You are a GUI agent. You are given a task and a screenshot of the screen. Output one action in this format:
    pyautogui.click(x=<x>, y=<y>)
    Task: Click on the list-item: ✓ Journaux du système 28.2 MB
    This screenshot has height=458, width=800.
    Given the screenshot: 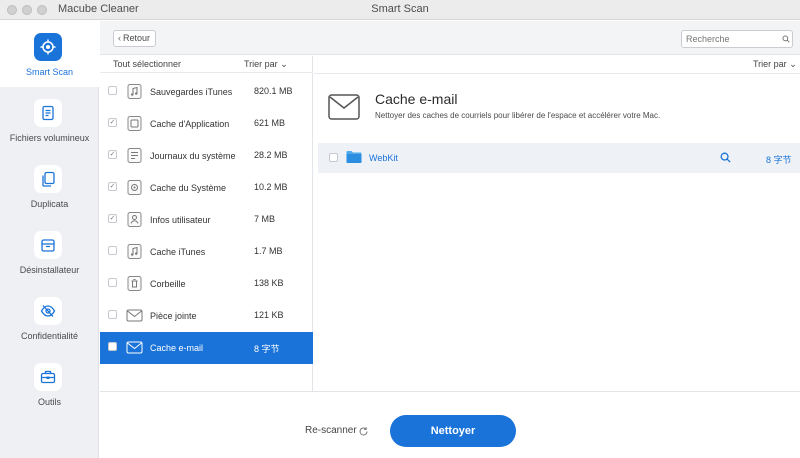 What is the action you would take?
    pyautogui.click(x=206, y=156)
    